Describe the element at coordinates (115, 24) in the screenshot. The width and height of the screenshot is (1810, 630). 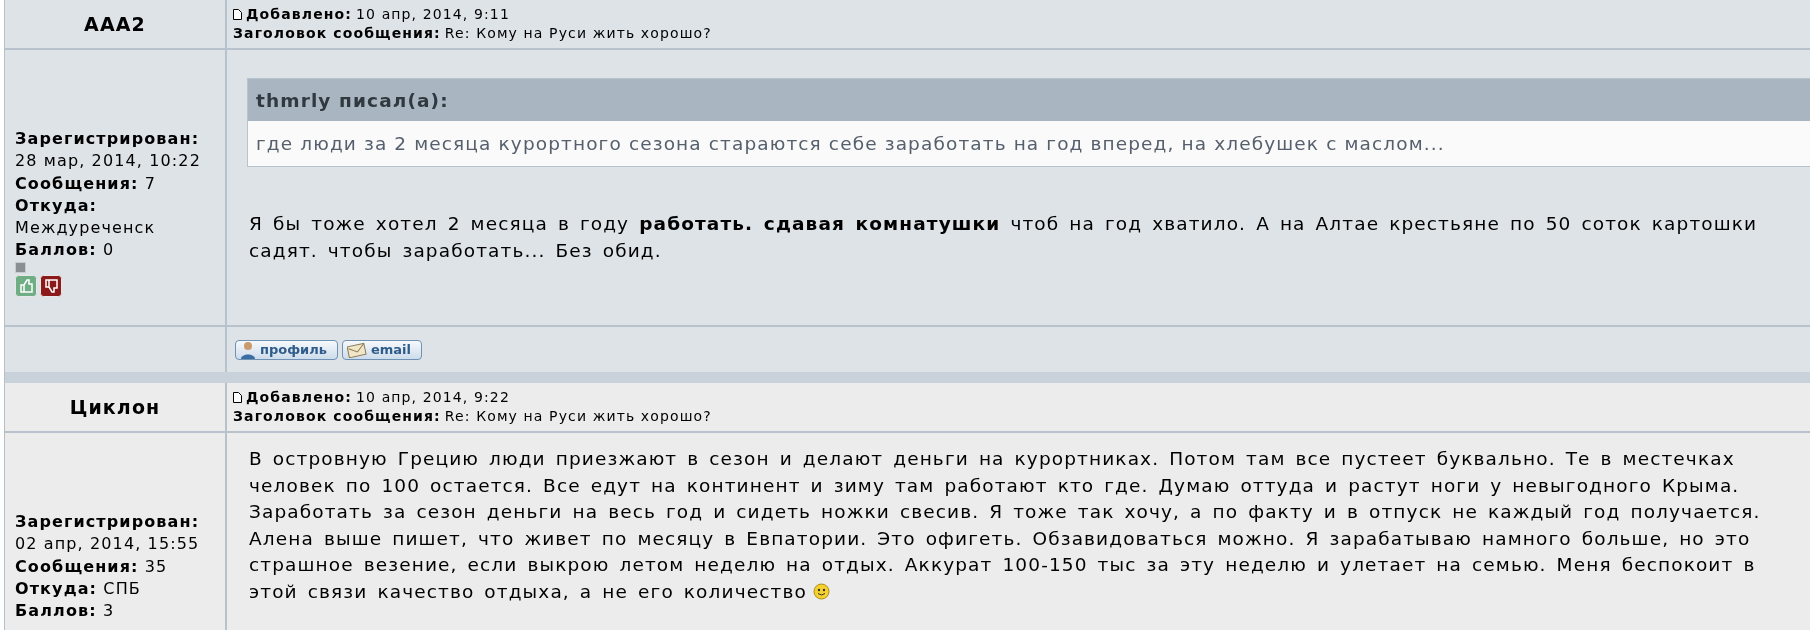
I see `author-name: AAA2` at that location.